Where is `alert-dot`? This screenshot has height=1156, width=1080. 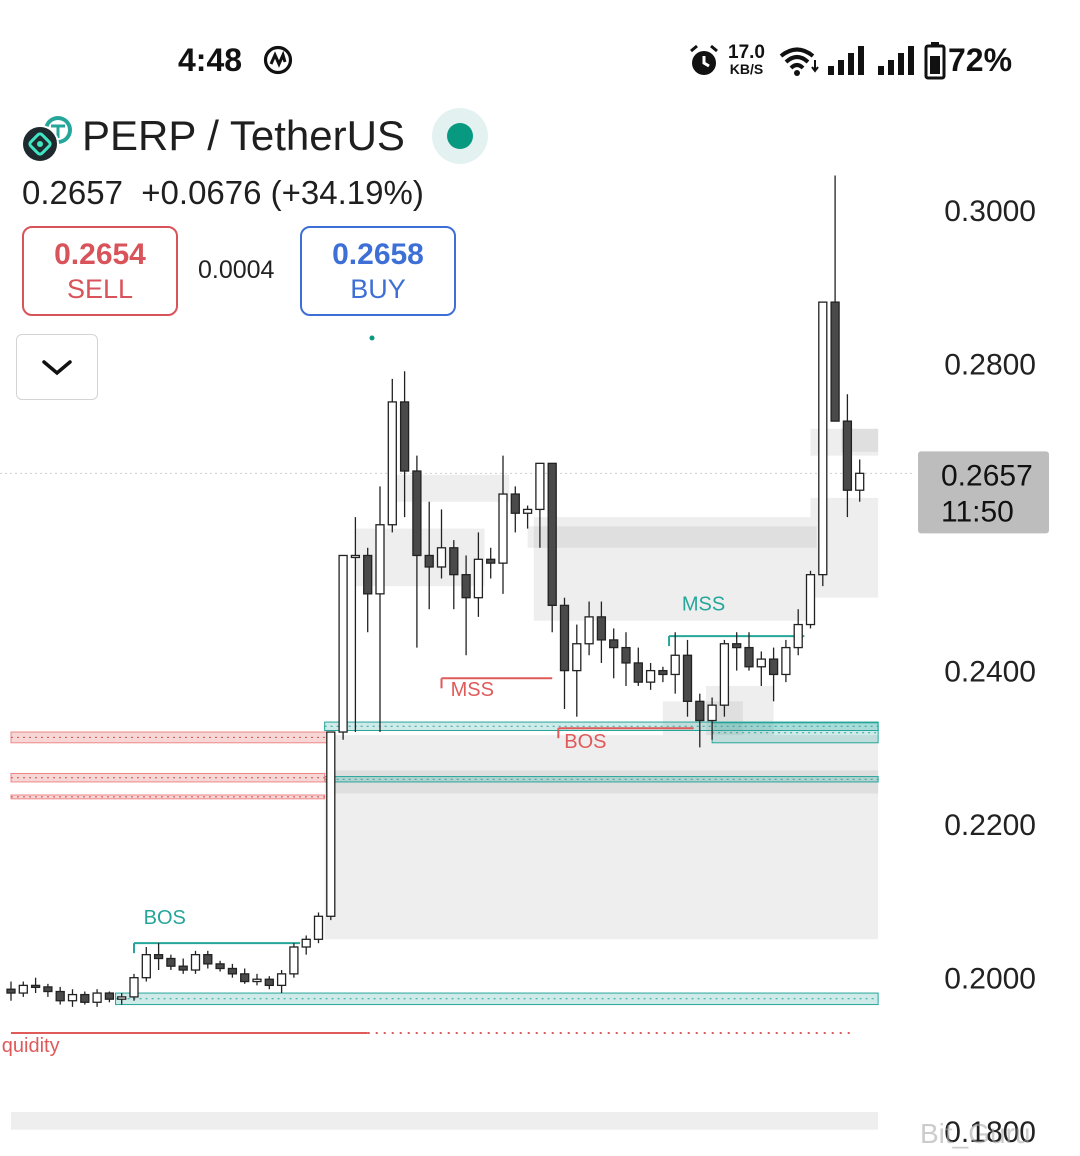
alert-dot is located at coordinates (372, 338).